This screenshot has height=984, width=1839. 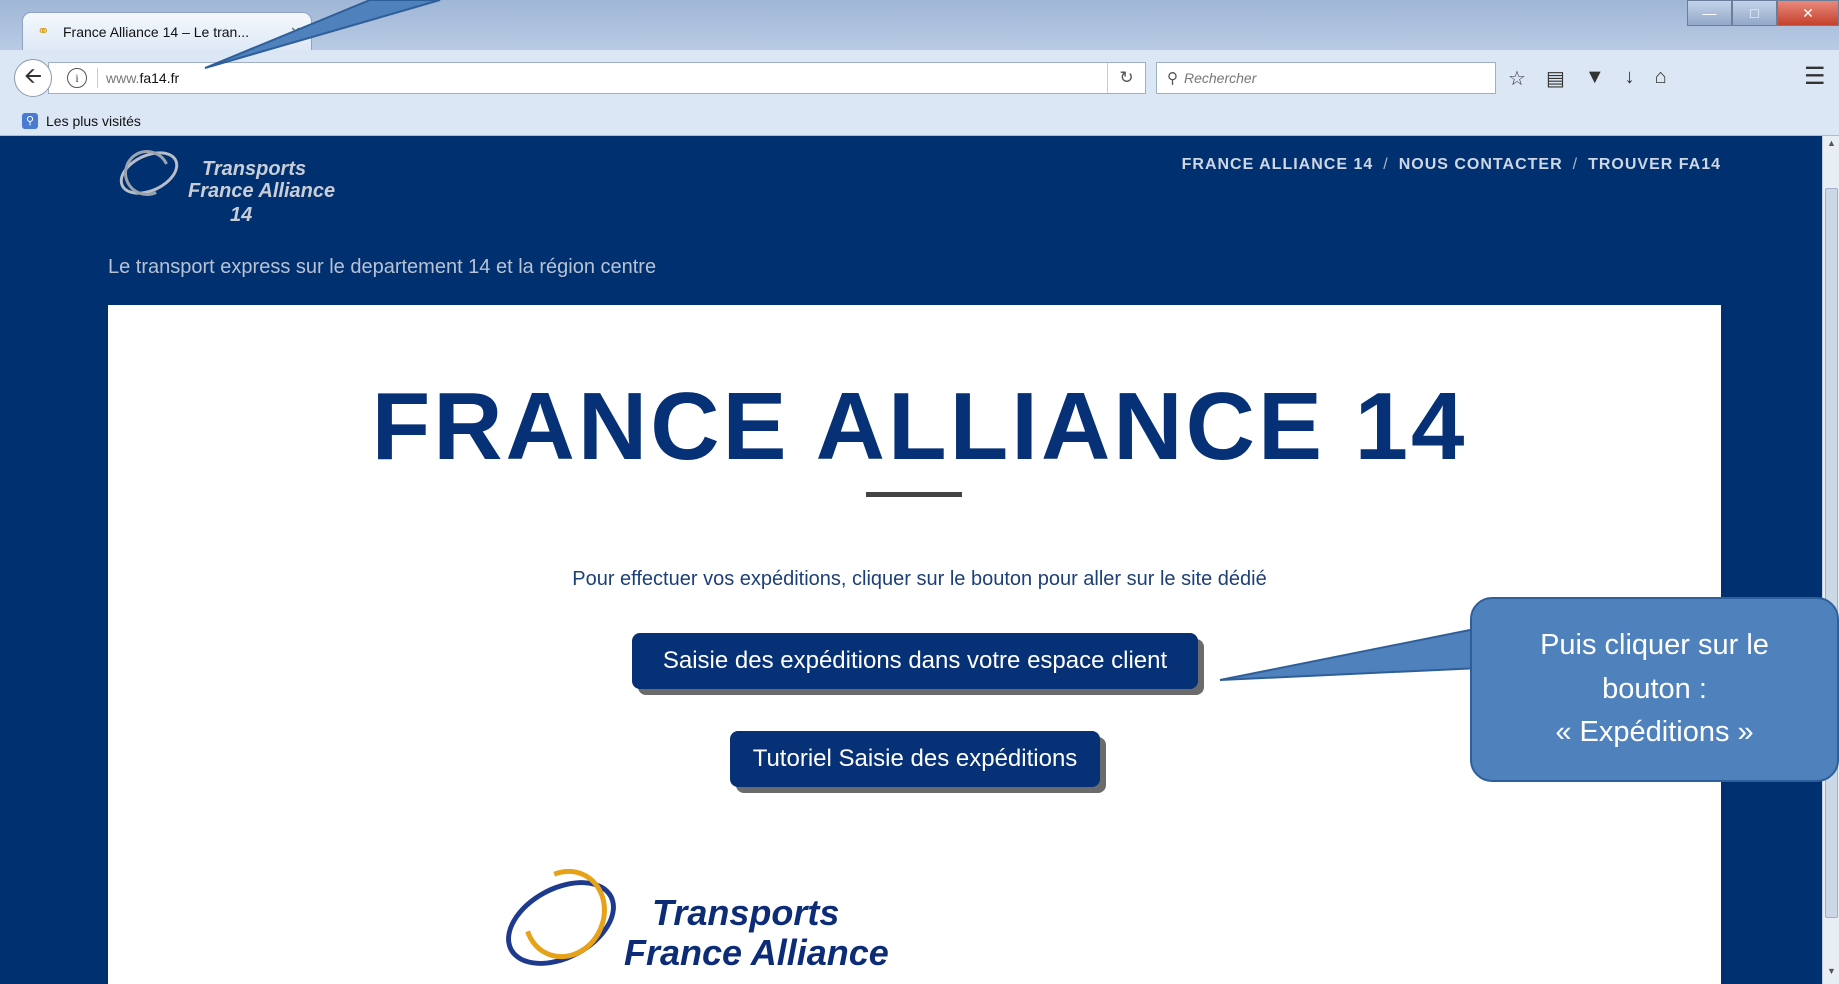 What do you see at coordinates (142, 78) in the screenshot?
I see `url-text: www.fa14.fr` at bounding box center [142, 78].